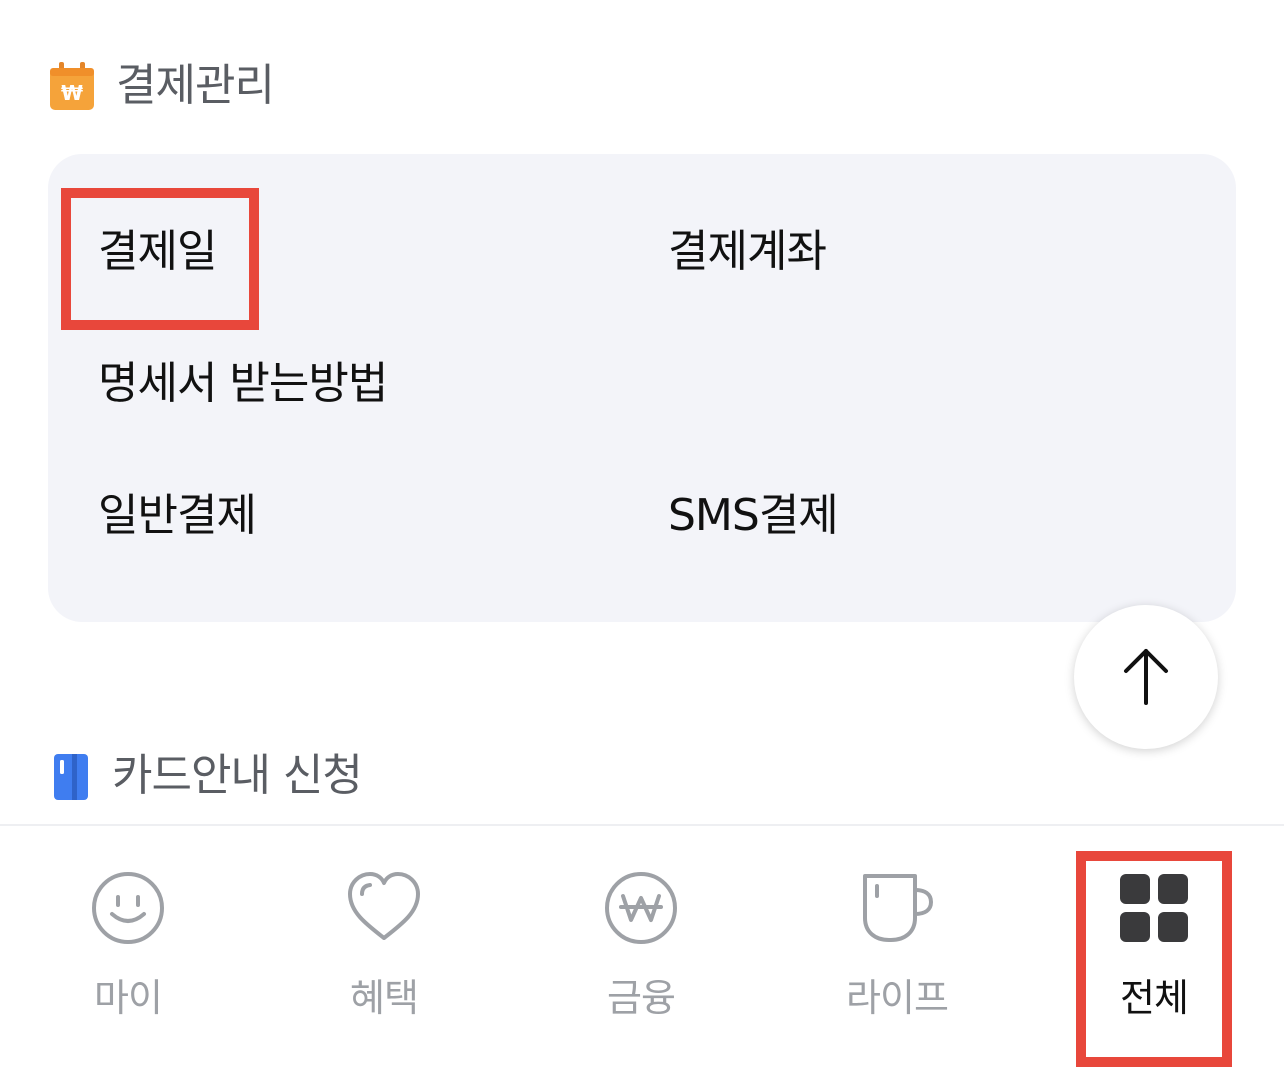 This screenshot has height=1086, width=1284. Describe the element at coordinates (128, 998) in the screenshot. I see `nav-label: 마이` at that location.